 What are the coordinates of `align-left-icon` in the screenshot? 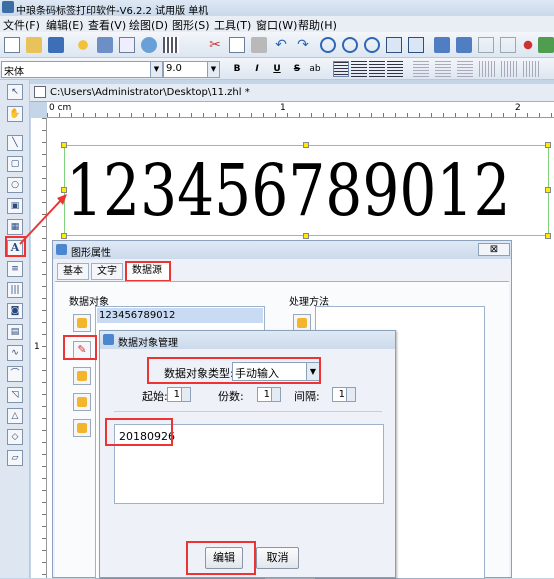 It's located at (341, 69).